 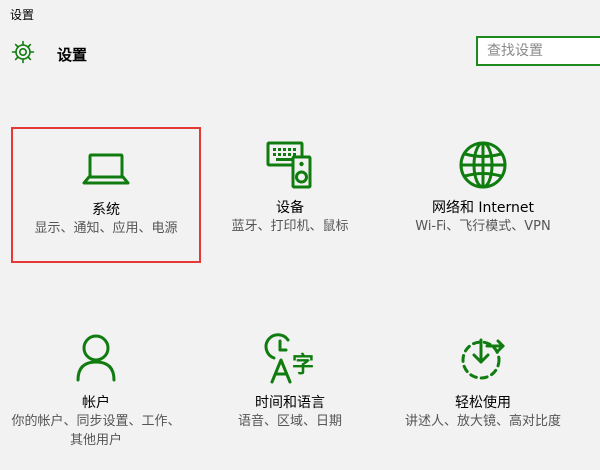 What do you see at coordinates (96, 390) in the screenshot?
I see `tile-accounts: 帐户 你的帐户、同步设置、工作、其他用户` at bounding box center [96, 390].